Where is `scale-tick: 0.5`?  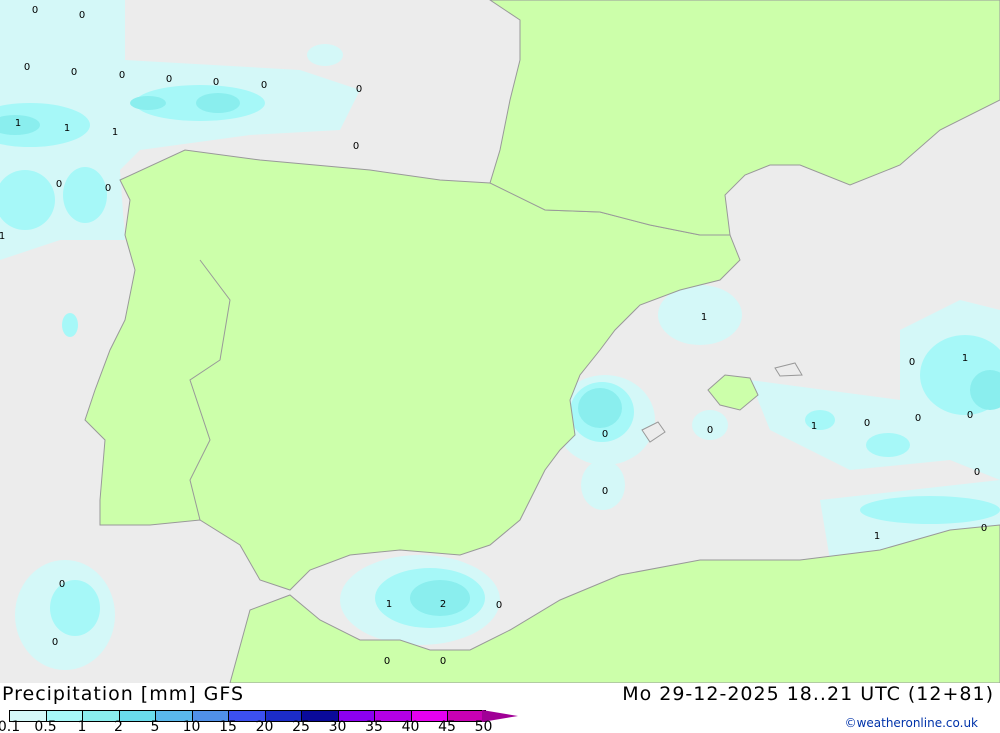 scale-tick: 0.5 is located at coordinates (45, 726).